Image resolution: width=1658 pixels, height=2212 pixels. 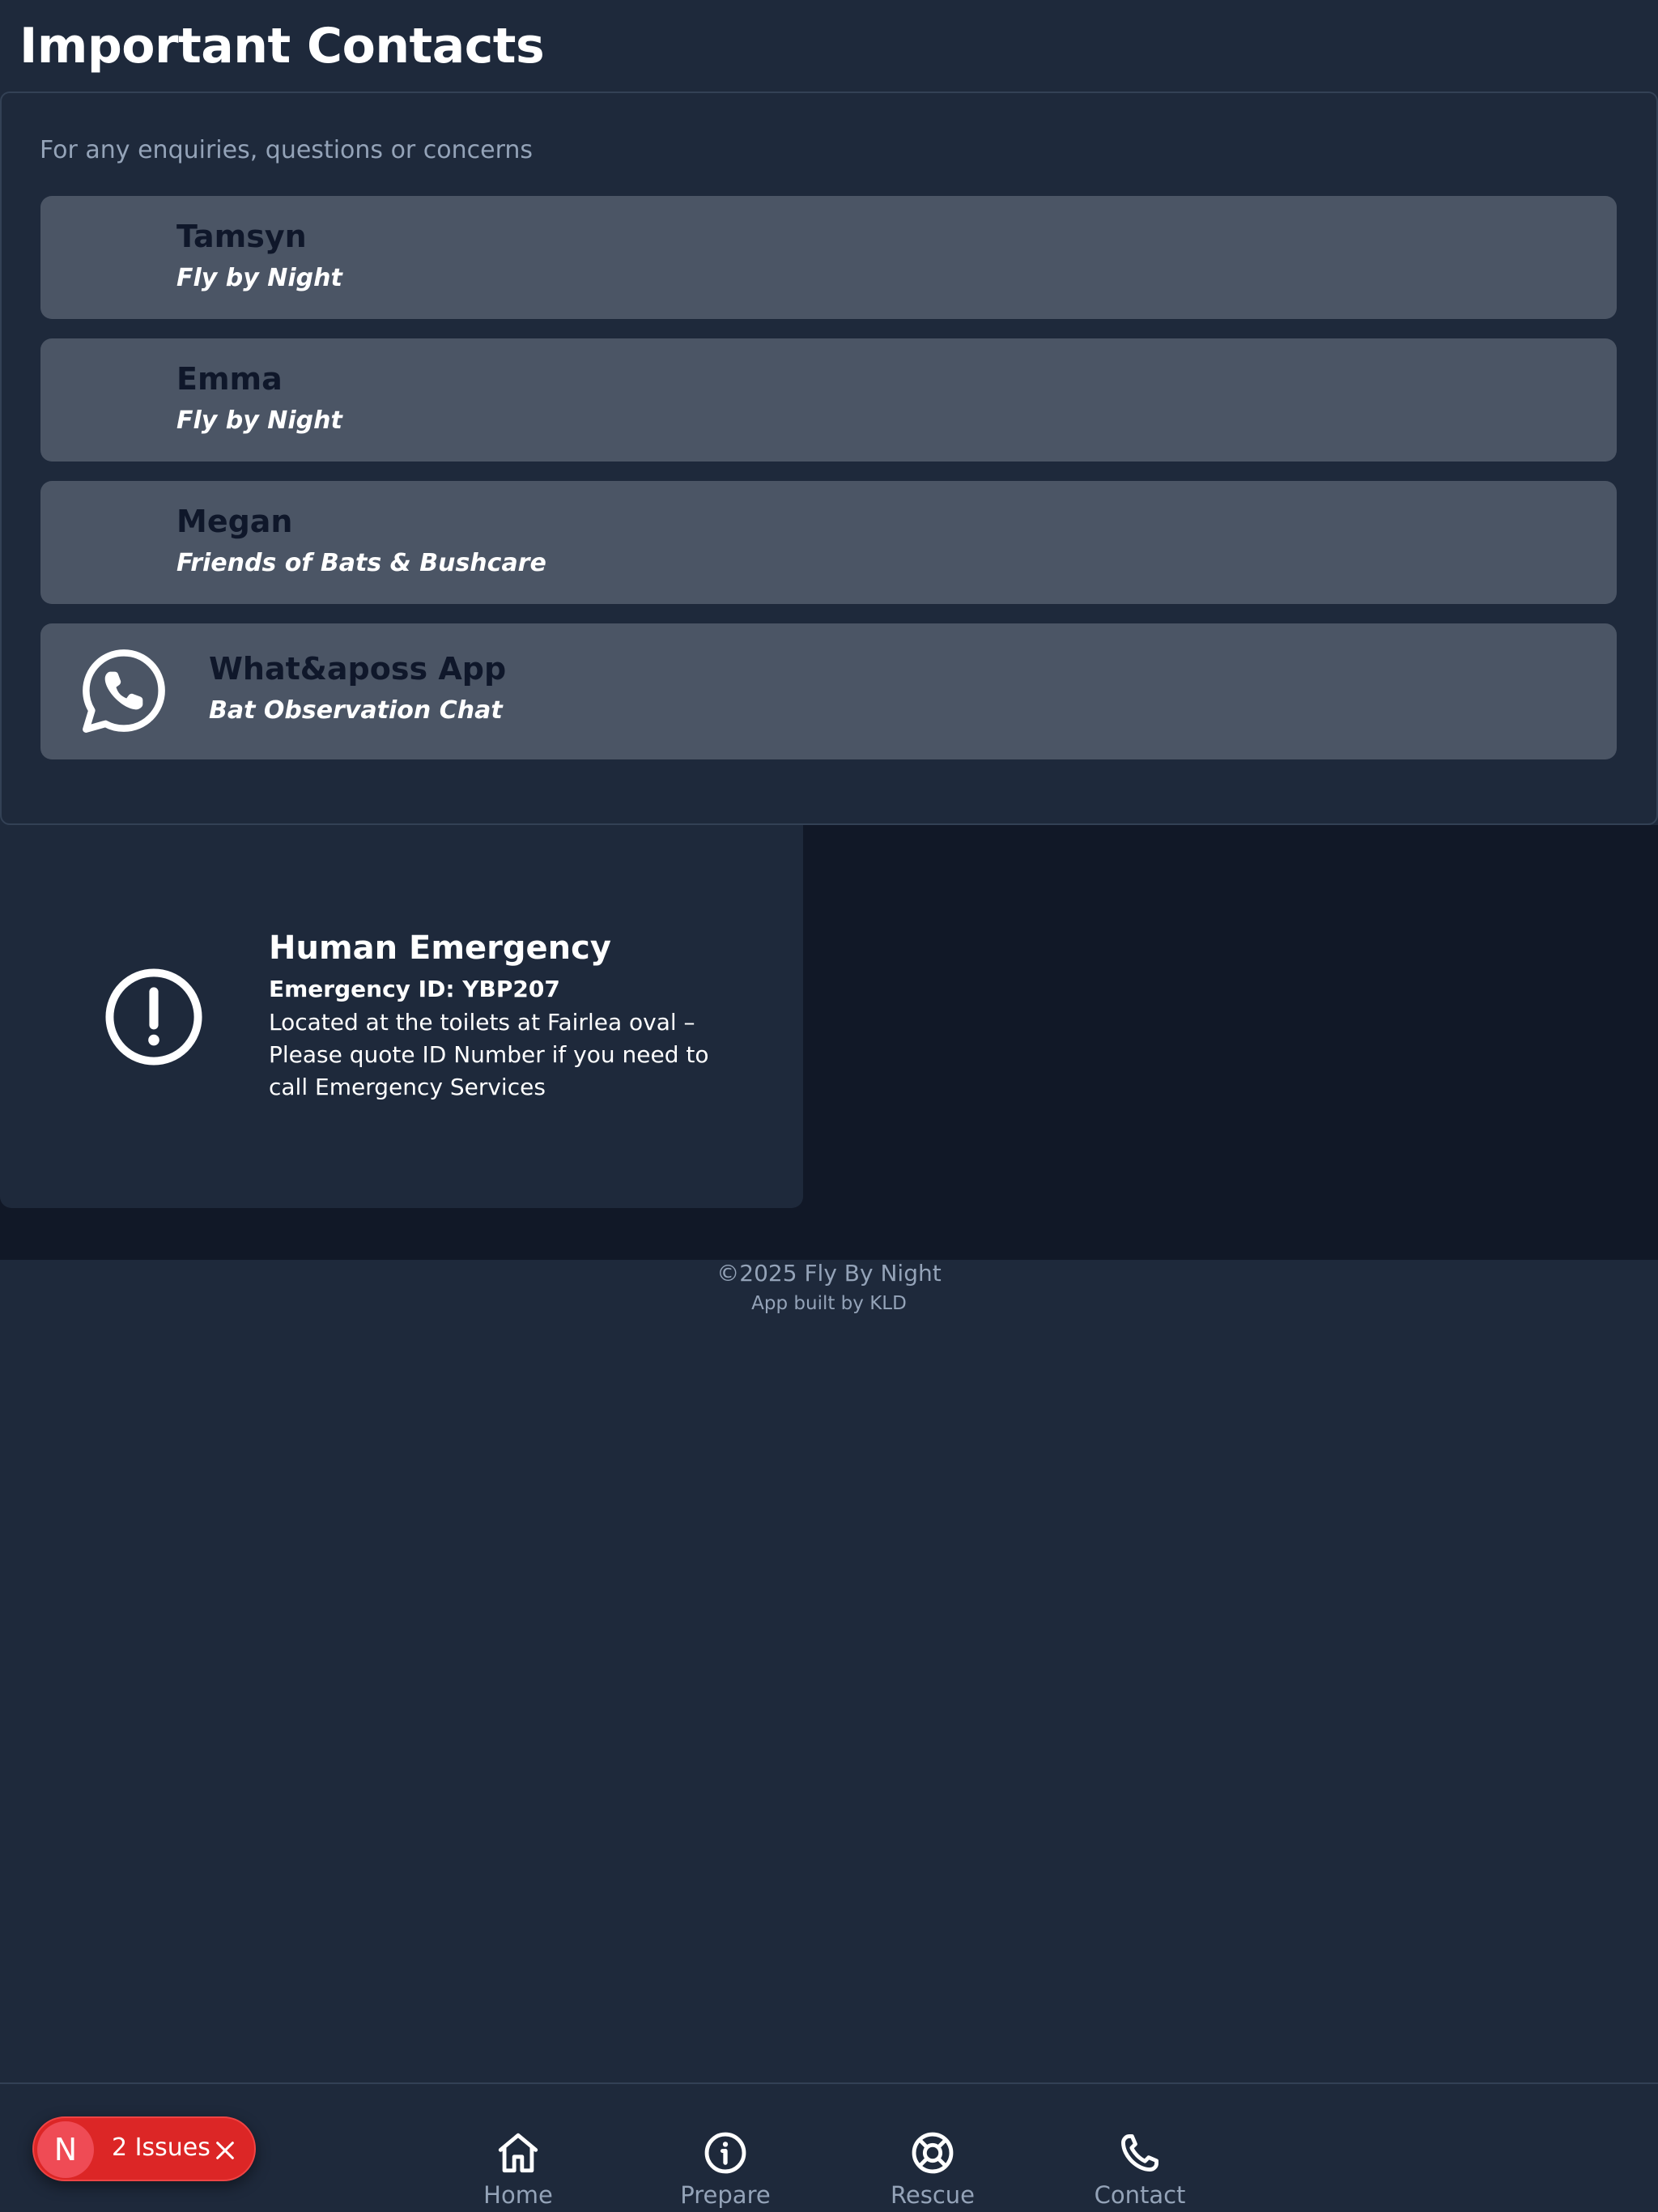 What do you see at coordinates (725, 2195) in the screenshot?
I see `nav-label: Prepare` at bounding box center [725, 2195].